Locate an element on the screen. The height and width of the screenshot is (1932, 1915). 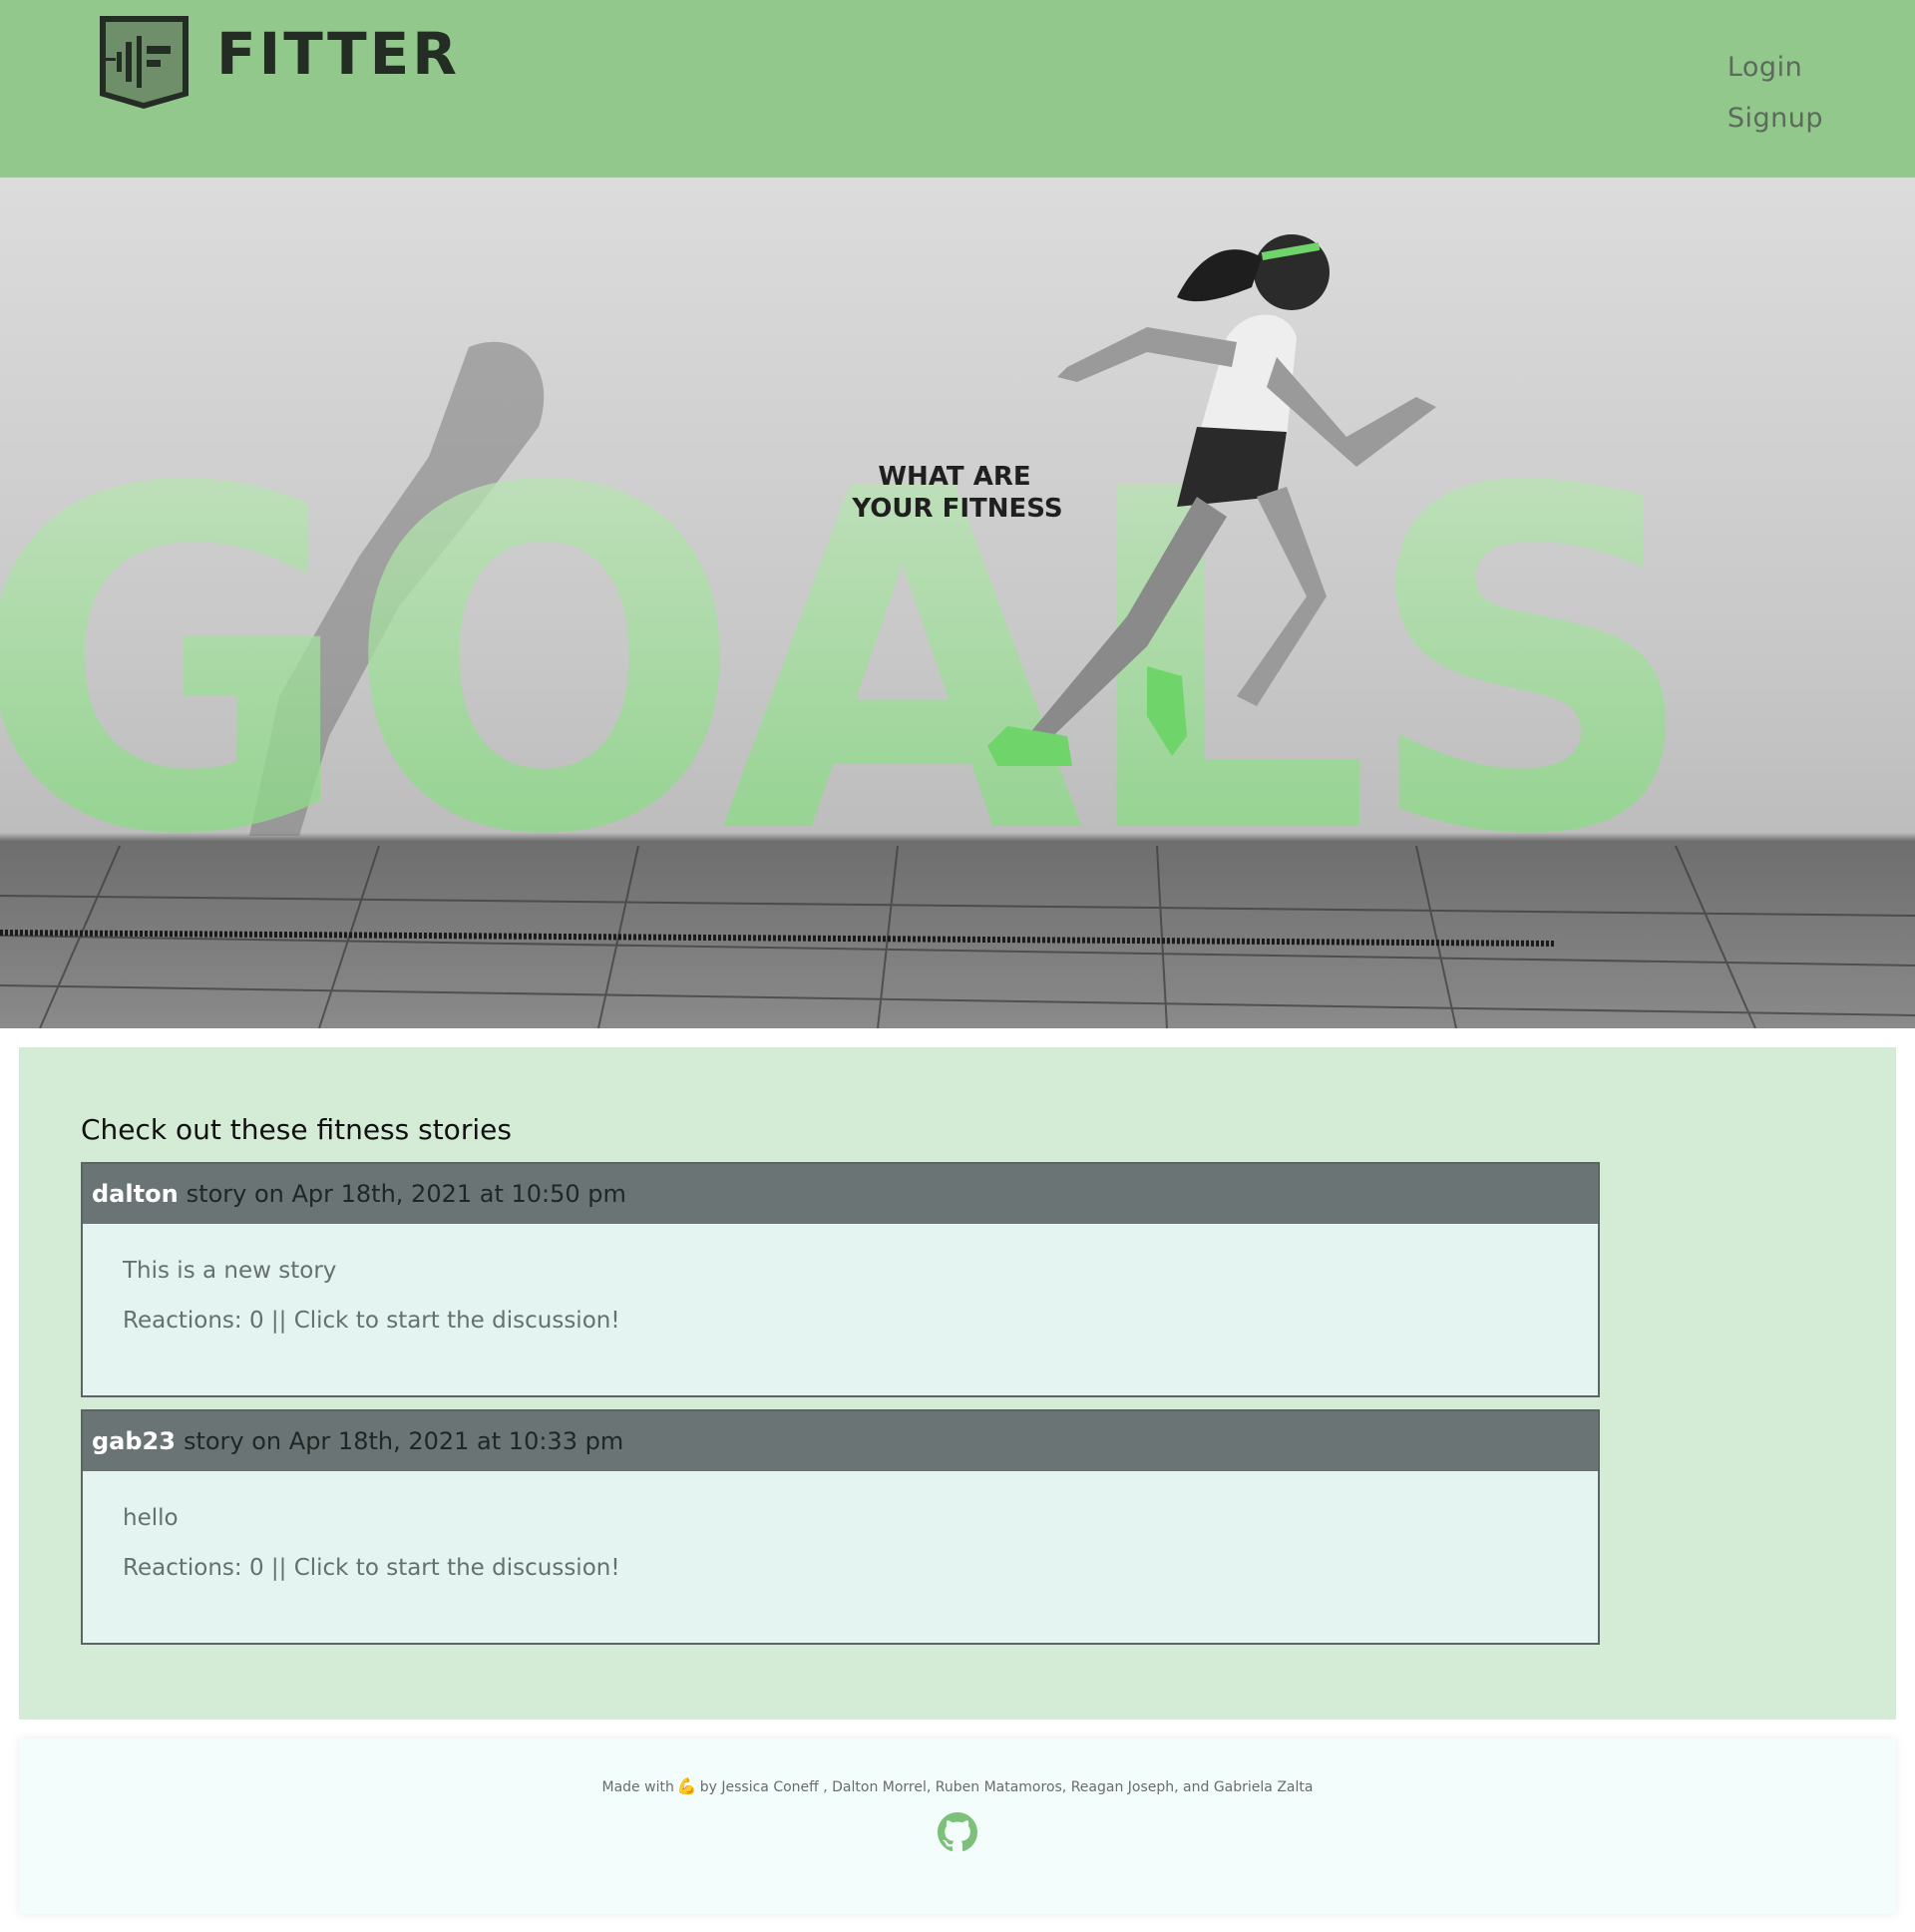
brand-logo: FITTER is located at coordinates (278, 62).